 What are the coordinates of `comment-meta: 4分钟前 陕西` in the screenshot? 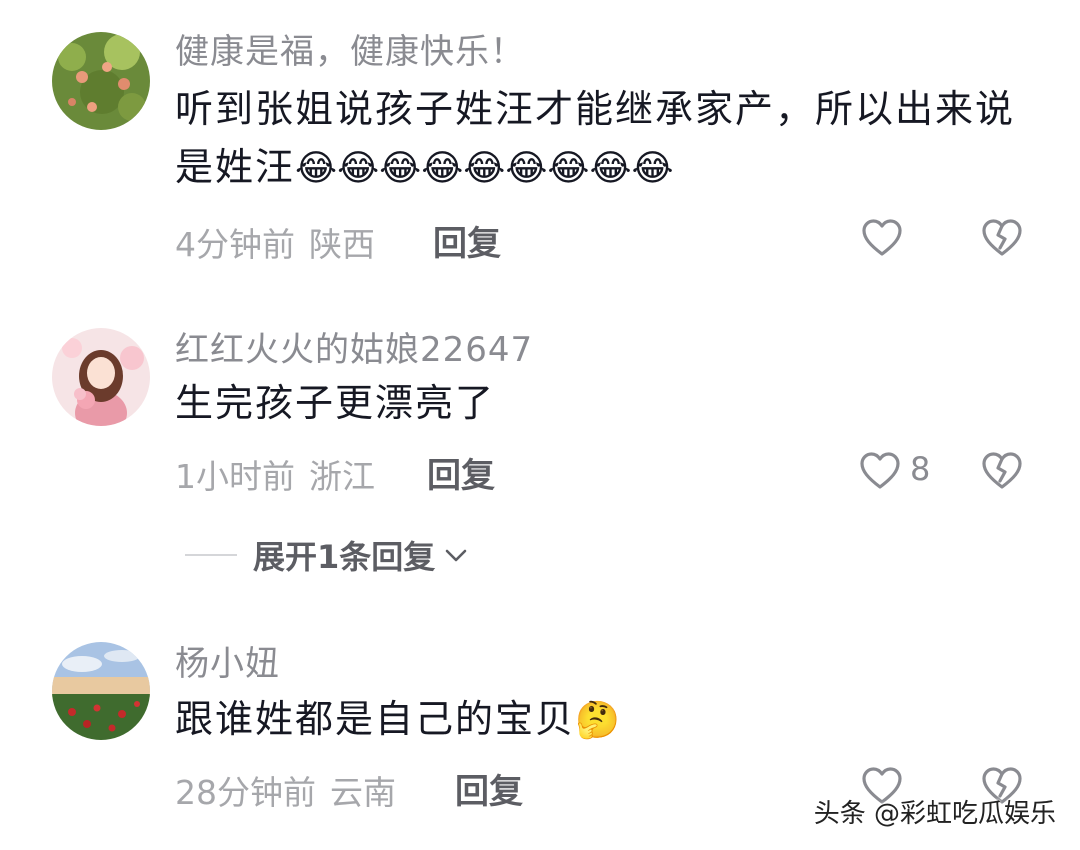 It's located at (275, 242).